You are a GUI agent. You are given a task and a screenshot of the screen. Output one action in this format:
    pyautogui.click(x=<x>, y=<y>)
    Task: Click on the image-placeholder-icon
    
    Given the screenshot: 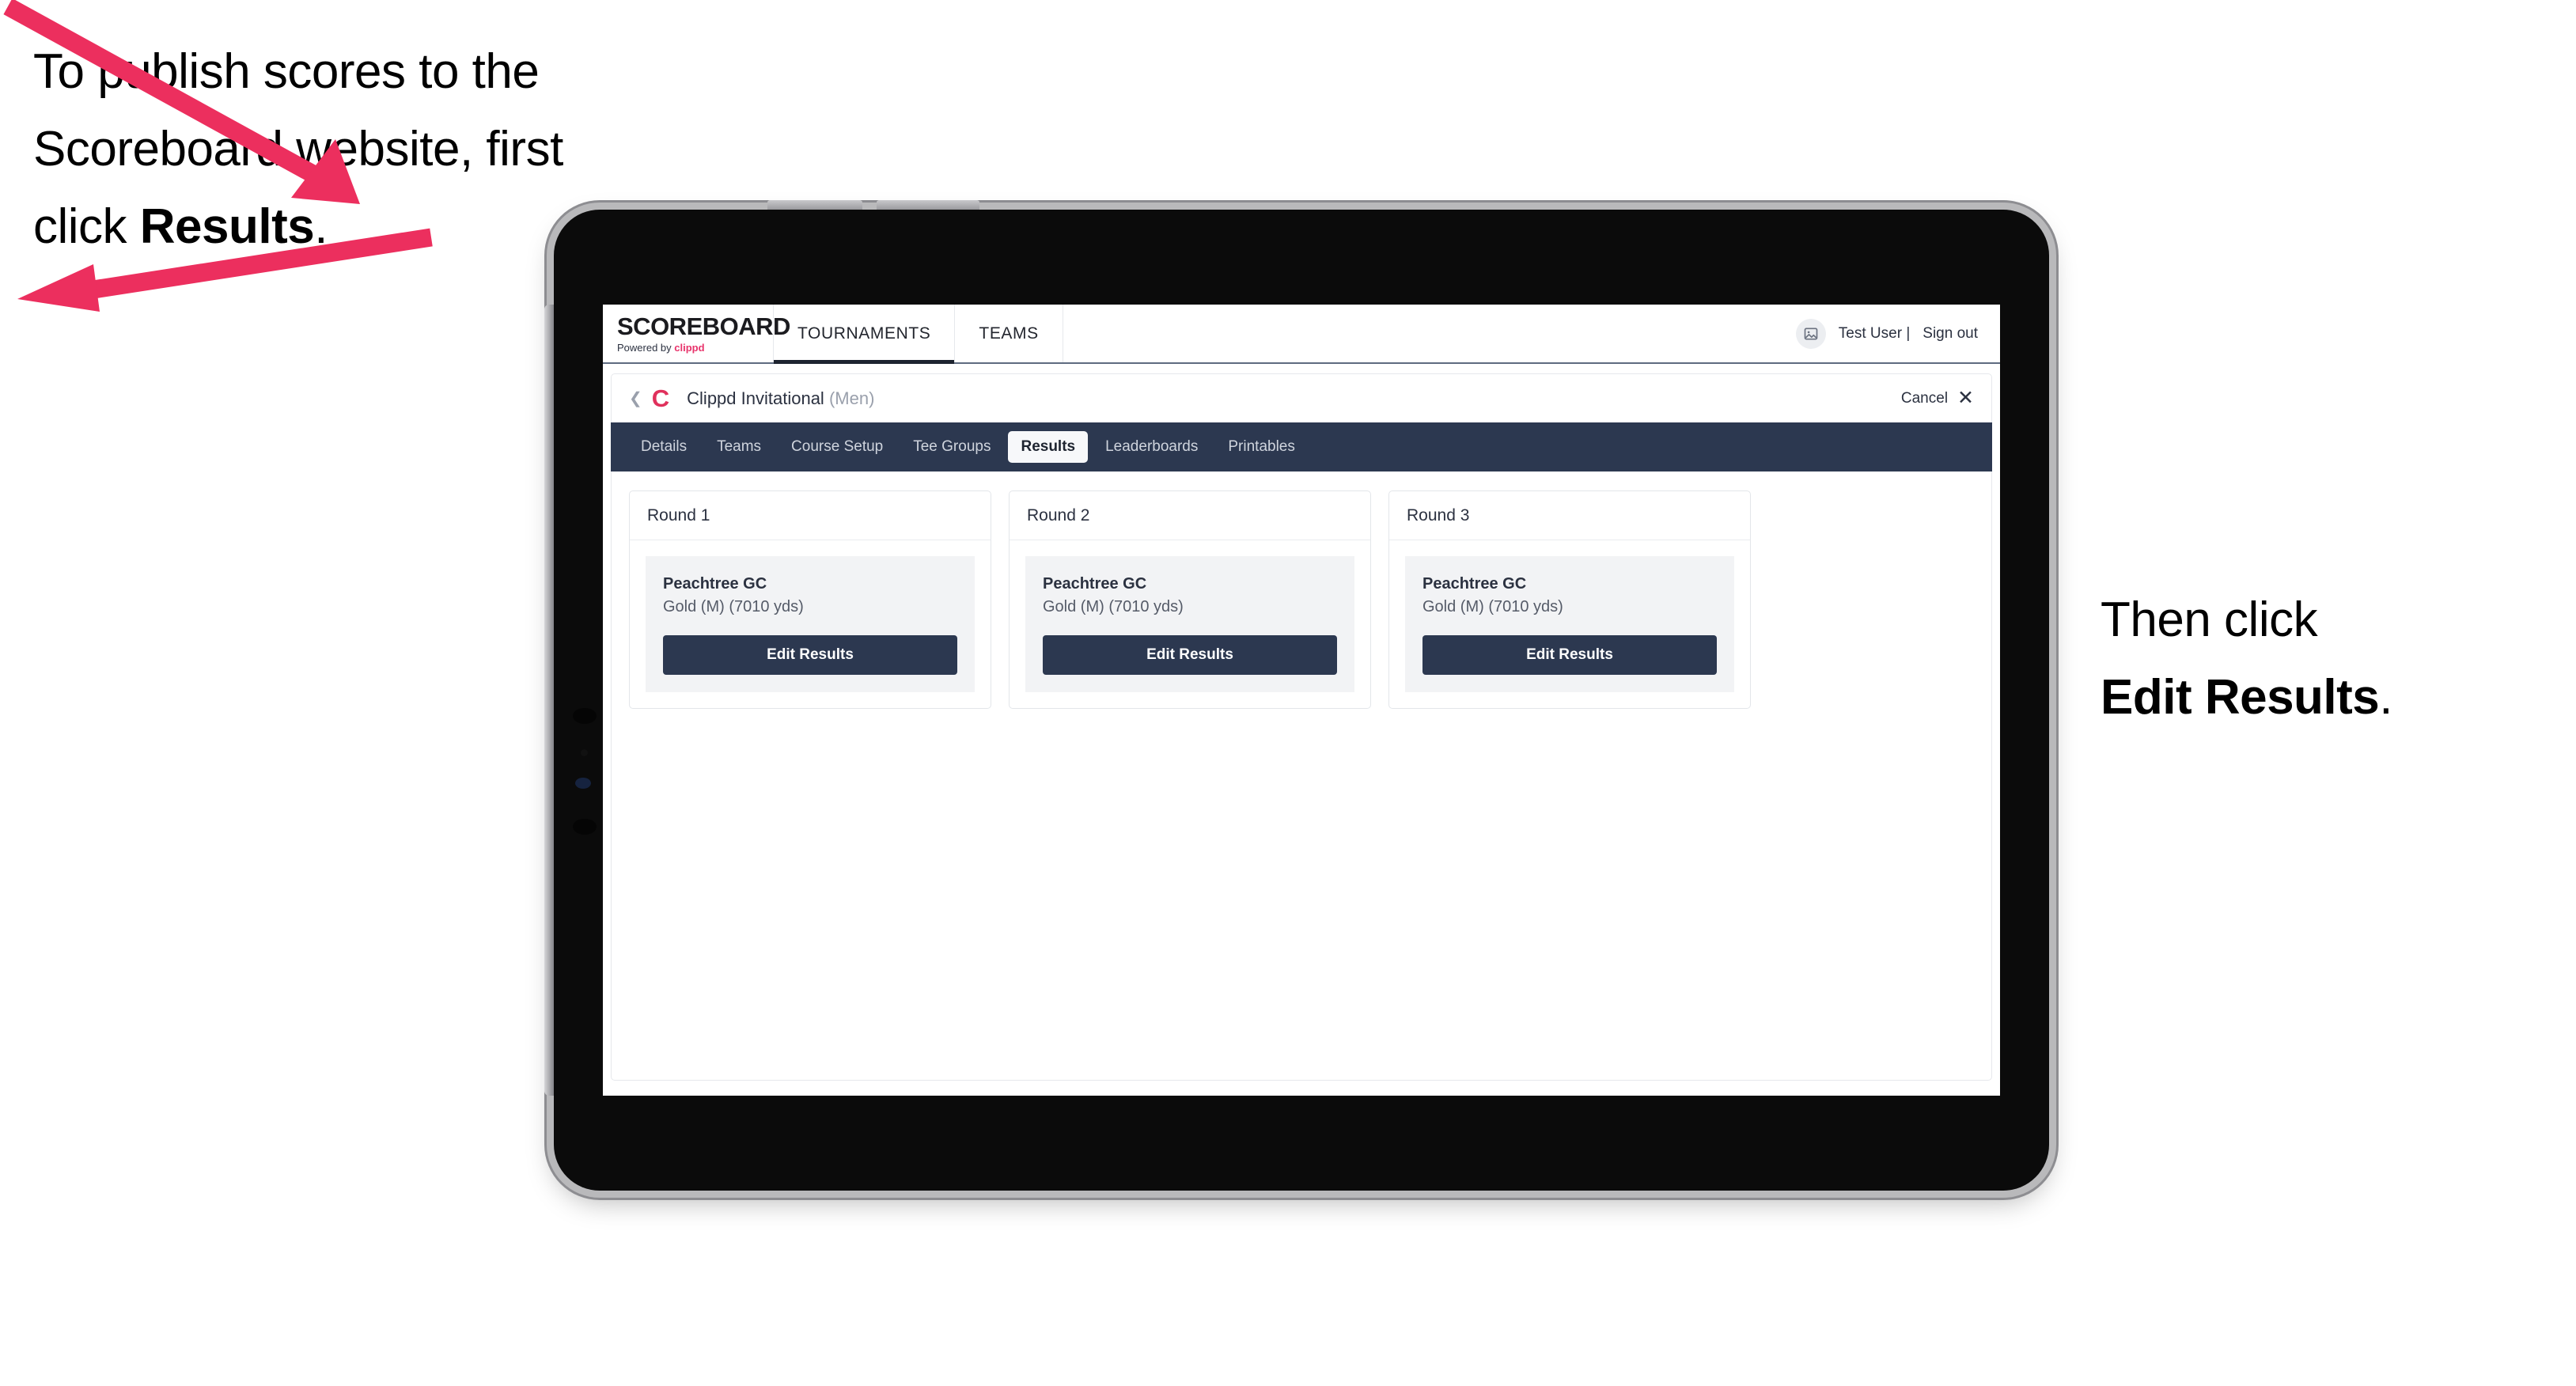 What is the action you would take?
    pyautogui.click(x=1811, y=334)
    